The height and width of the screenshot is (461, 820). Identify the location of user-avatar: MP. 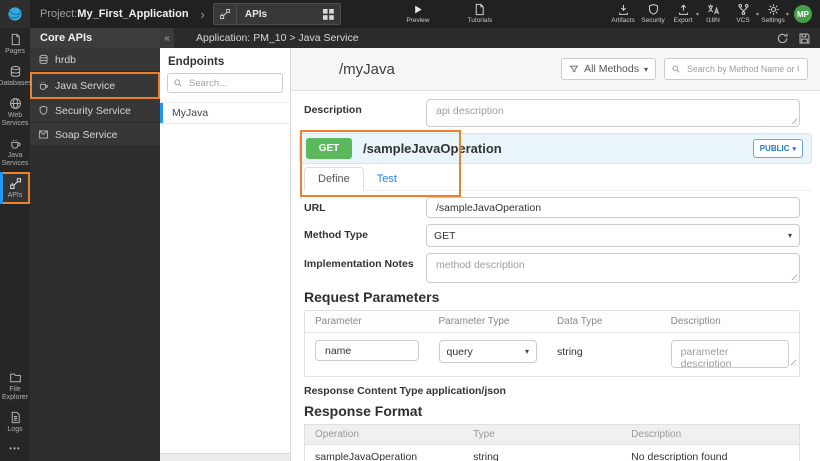
(803, 14).